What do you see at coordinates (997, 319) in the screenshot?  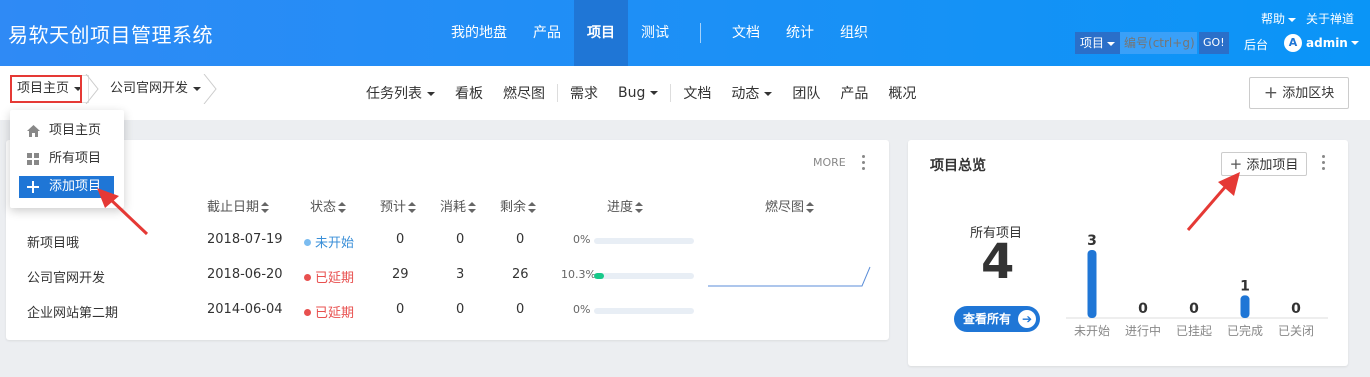 I see `view-all-button: 查看所有 ➔` at bounding box center [997, 319].